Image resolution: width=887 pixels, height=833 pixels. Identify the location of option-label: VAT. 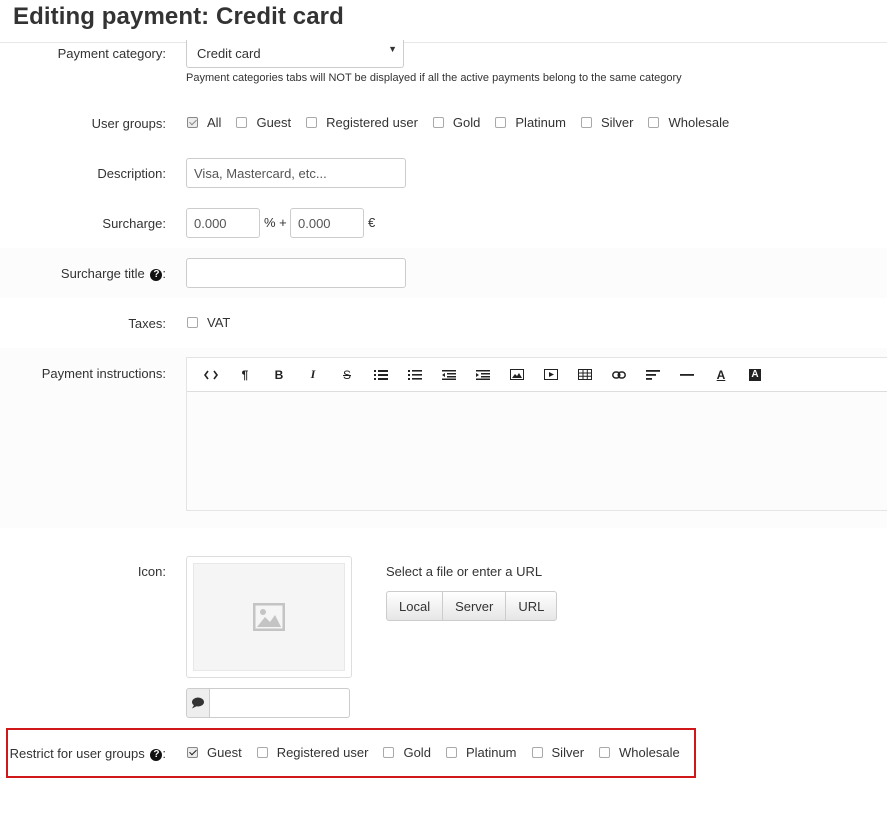
(219, 322).